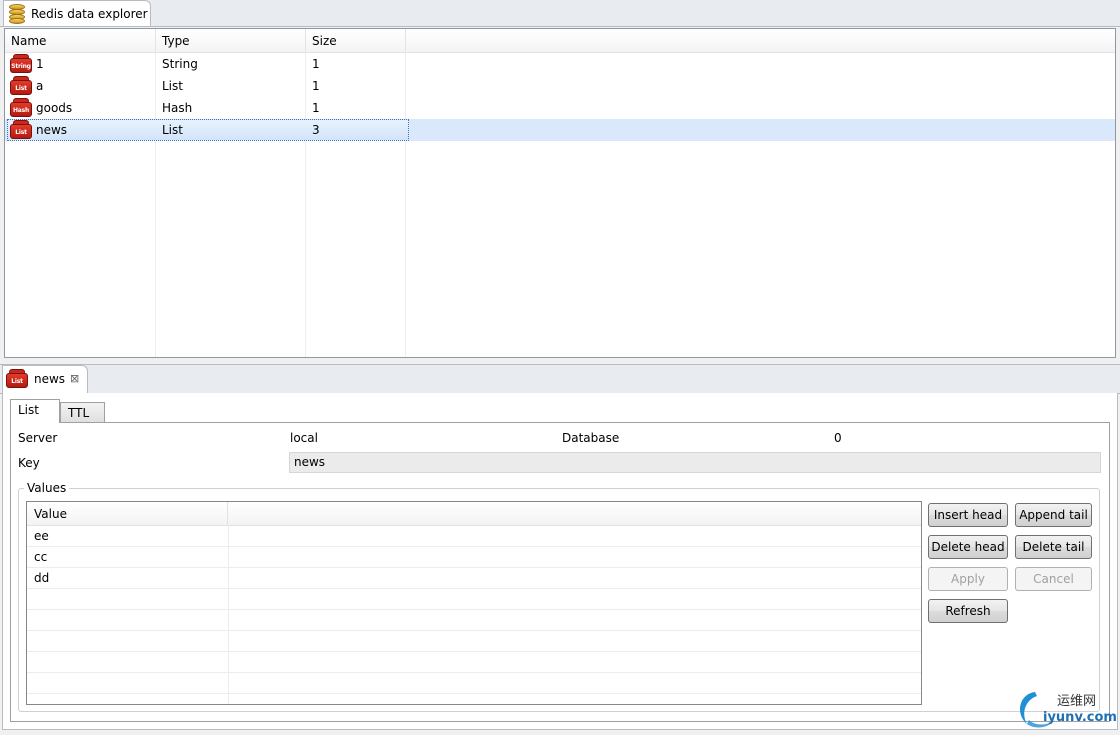 The height and width of the screenshot is (735, 1120). I want to click on key-type: Hash, so click(177, 108).